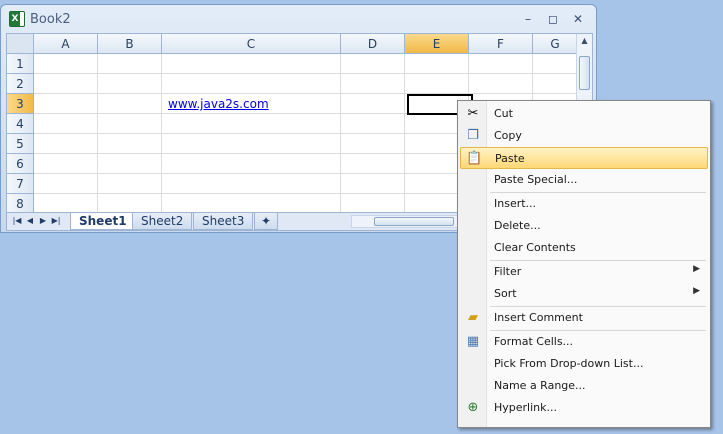 This screenshot has width=723, height=434. What do you see at coordinates (501, 44) in the screenshot?
I see `column-header-f: F` at bounding box center [501, 44].